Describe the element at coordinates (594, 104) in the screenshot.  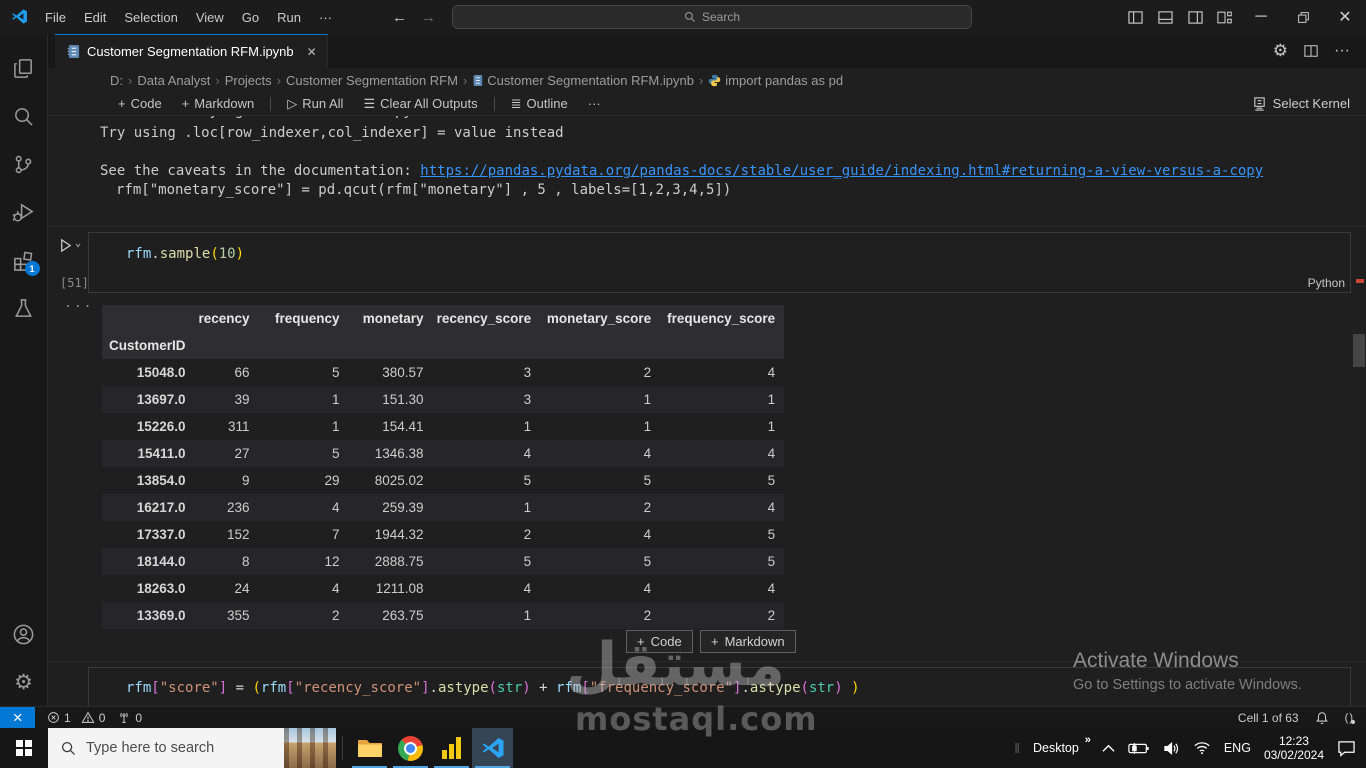
I see `toolbar-more-icon: ···` at that location.